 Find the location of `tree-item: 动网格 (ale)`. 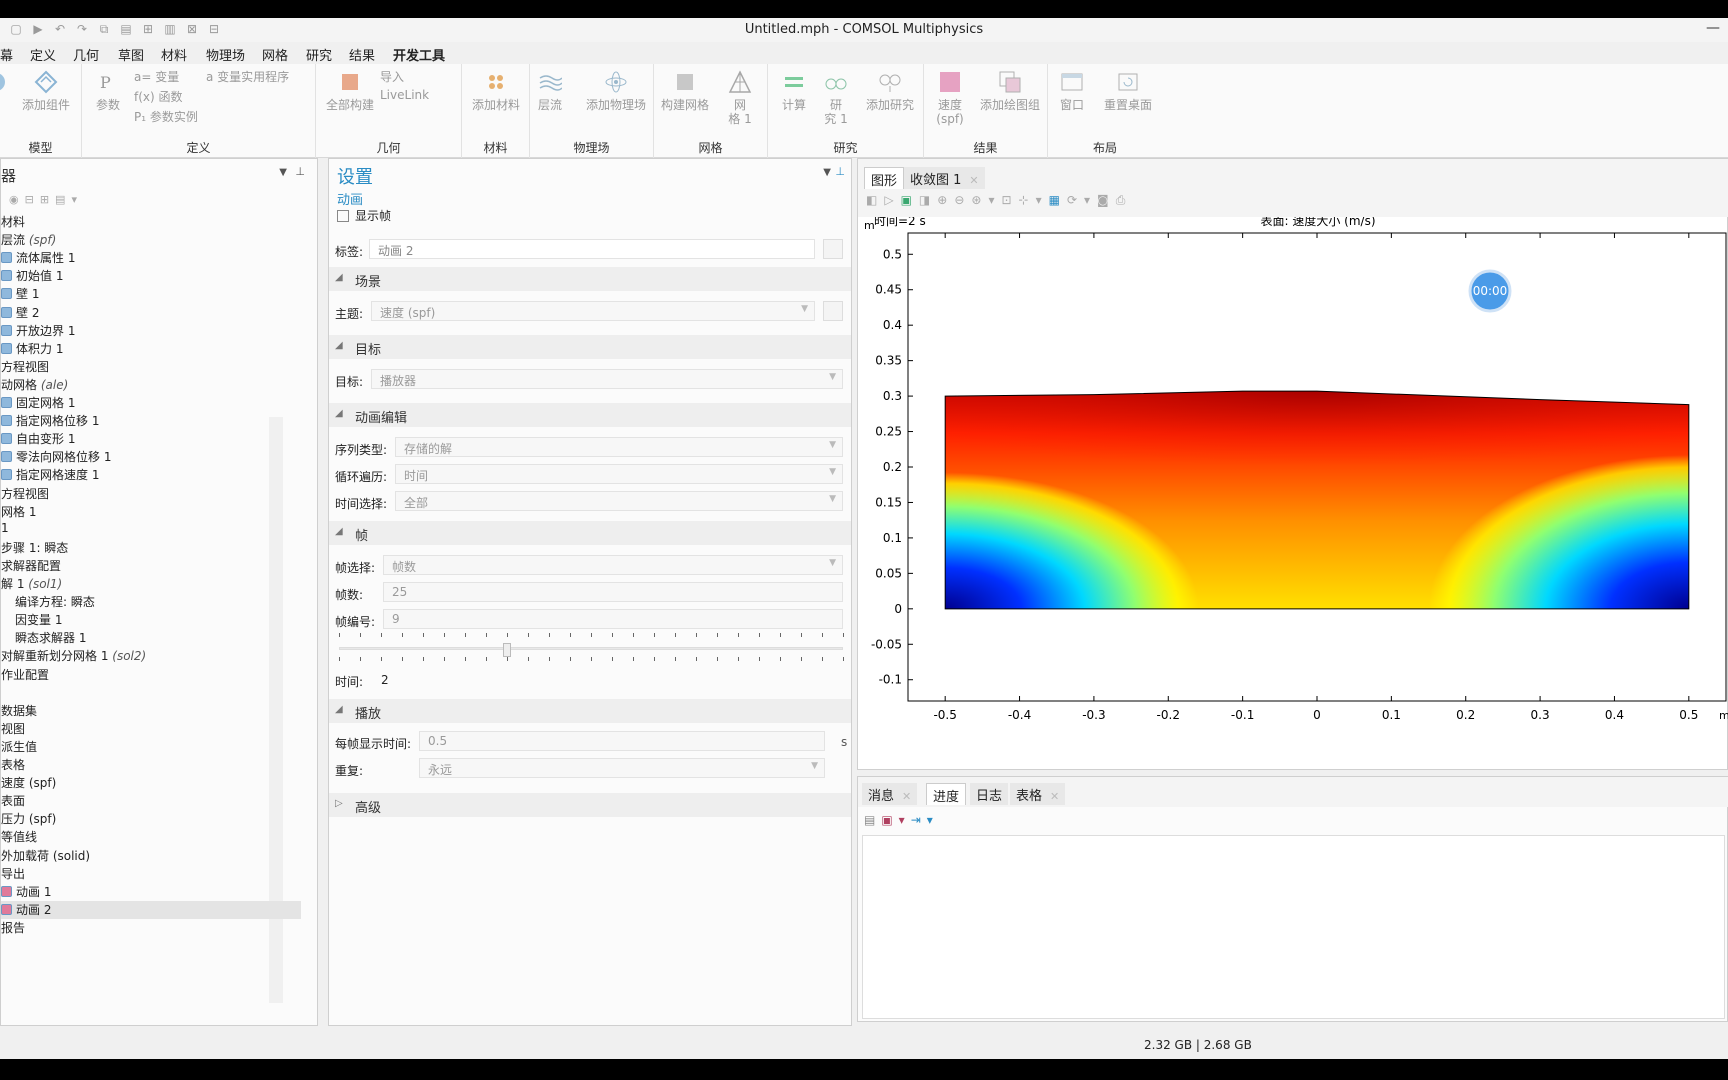

tree-item: 动网格 (ale) is located at coordinates (34, 385).